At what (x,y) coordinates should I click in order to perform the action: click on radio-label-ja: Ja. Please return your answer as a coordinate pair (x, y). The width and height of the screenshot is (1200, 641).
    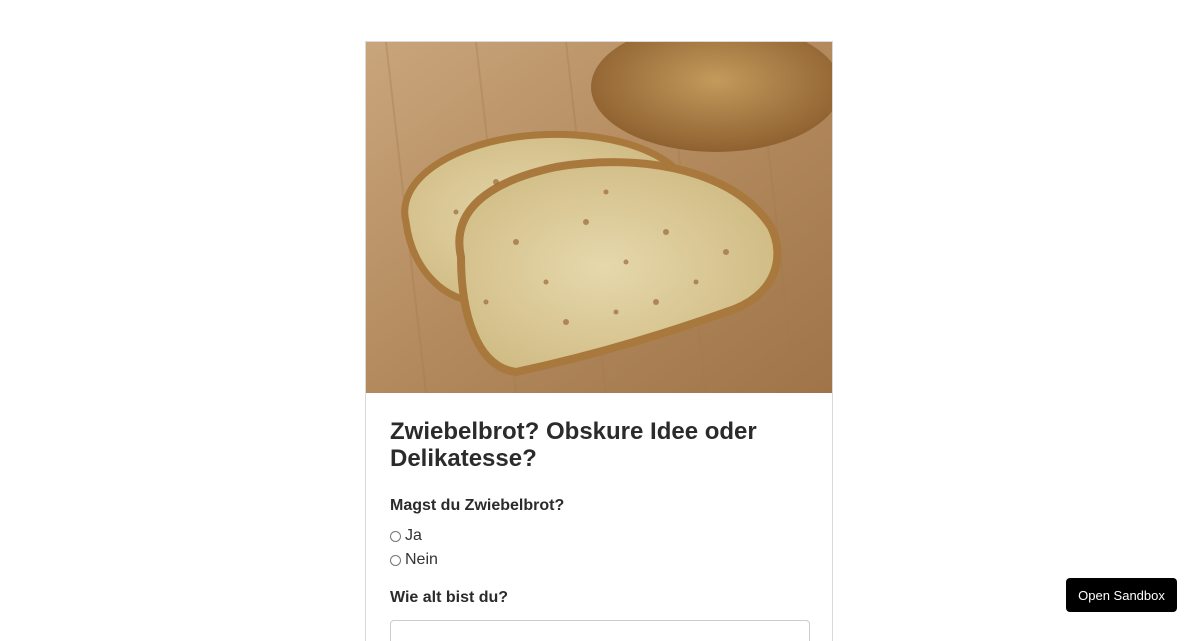
    Looking at the image, I should click on (413, 535).